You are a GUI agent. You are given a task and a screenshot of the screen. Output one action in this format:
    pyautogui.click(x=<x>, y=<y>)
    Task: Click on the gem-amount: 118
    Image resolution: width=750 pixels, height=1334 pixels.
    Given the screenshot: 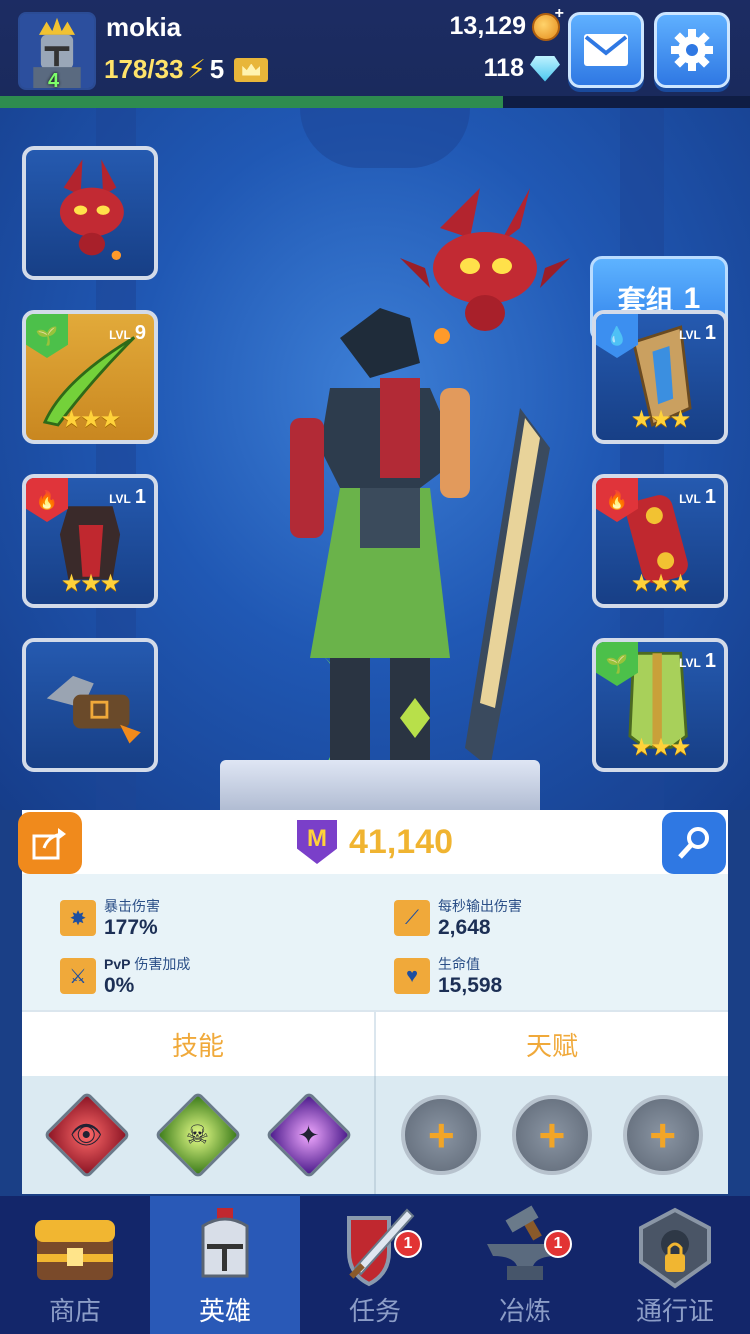 What is the action you would take?
    pyautogui.click(x=503, y=68)
    